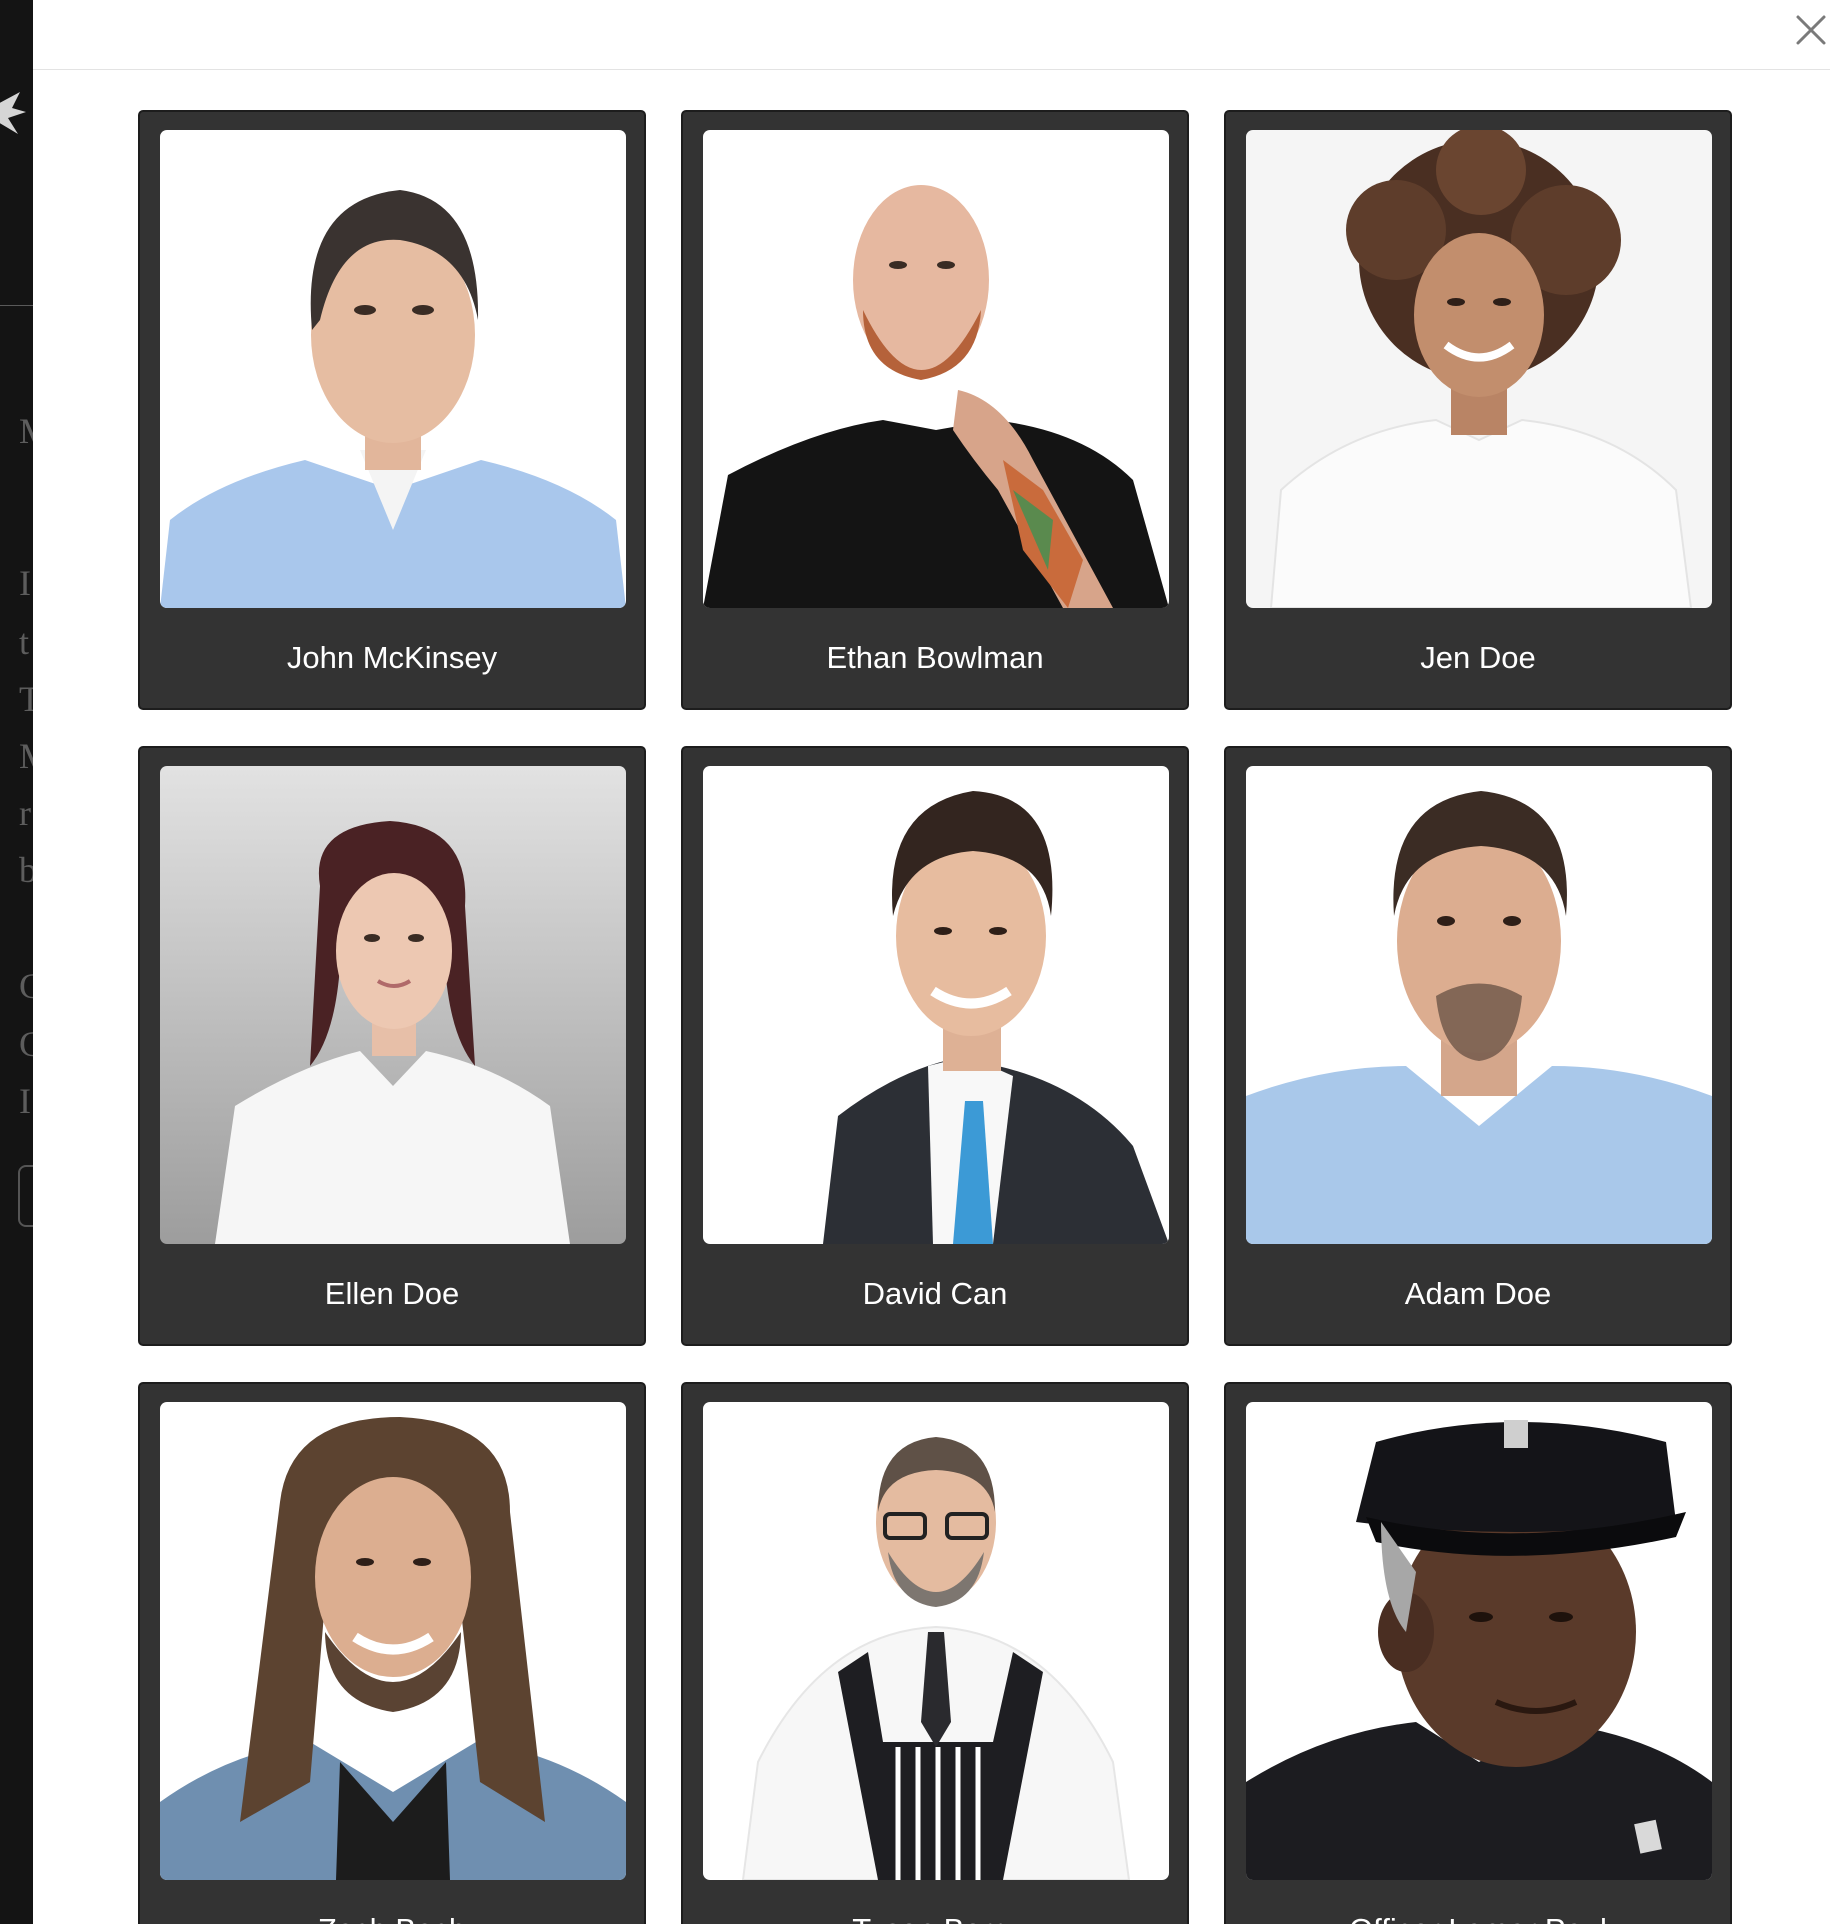 The width and height of the screenshot is (1830, 1924). I want to click on person-card: Officer Lamar Paul, so click(1478, 1653).